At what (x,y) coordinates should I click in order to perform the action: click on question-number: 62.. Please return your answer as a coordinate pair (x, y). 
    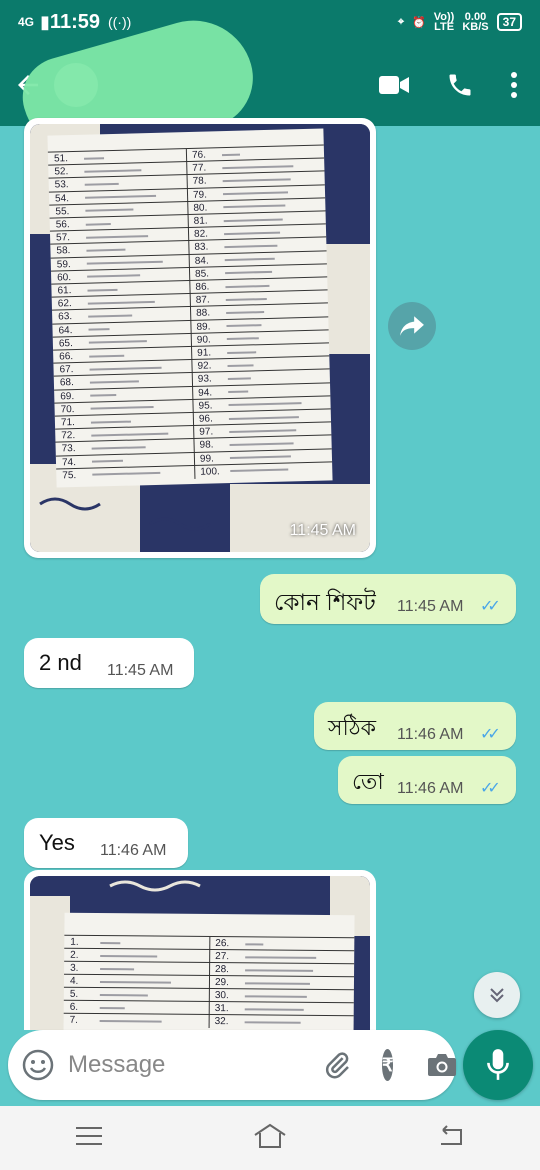
    Looking at the image, I should click on (64, 304).